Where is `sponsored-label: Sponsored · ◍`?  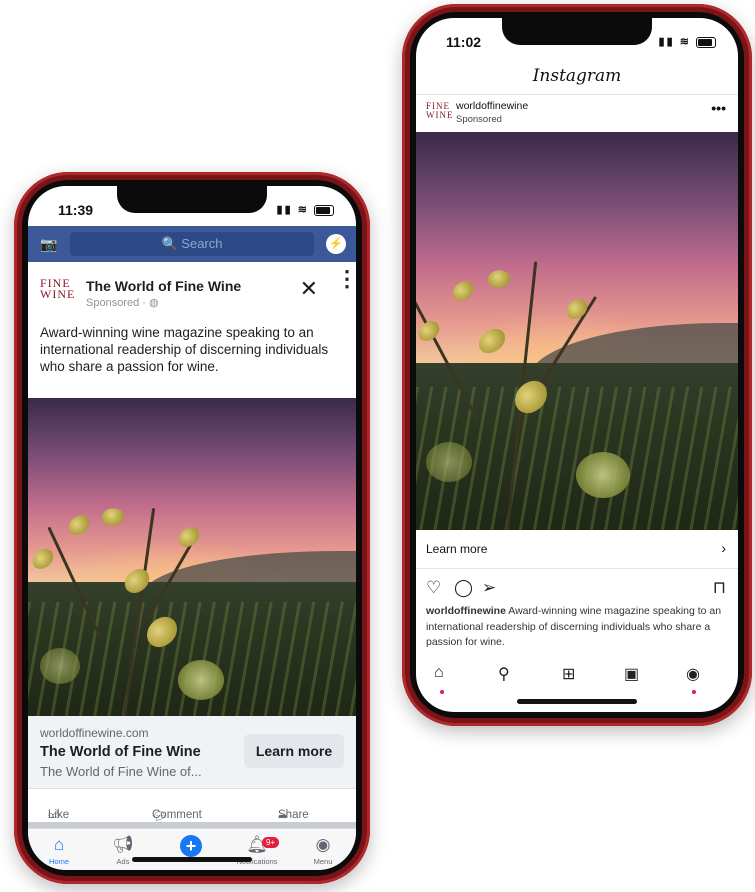 sponsored-label: Sponsored · ◍ is located at coordinates (122, 302).